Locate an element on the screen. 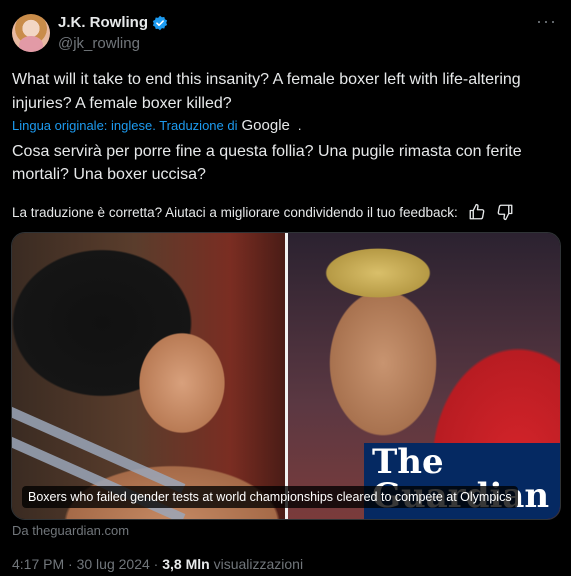 The height and width of the screenshot is (576, 571). more-options-icon: ··· is located at coordinates (546, 21).